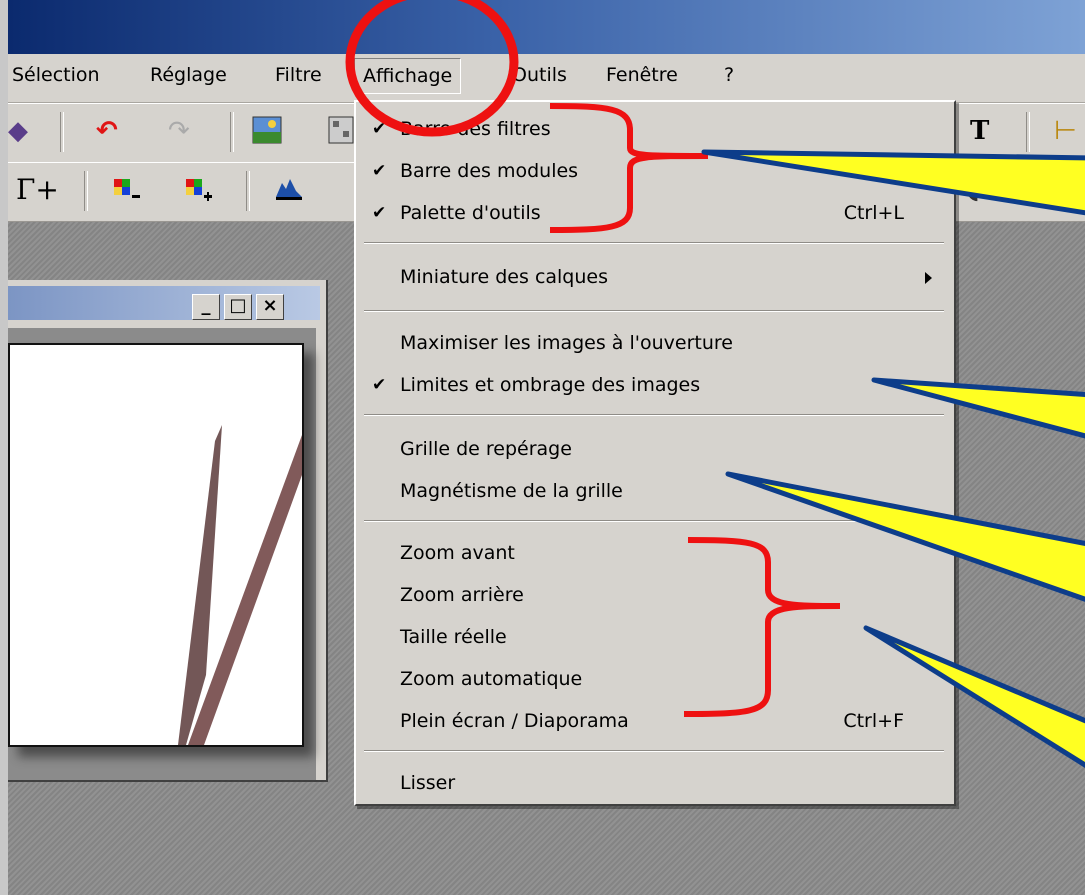 The height and width of the screenshot is (895, 1085). Describe the element at coordinates (655, 450) in the screenshot. I see `menu-item-grille-reperage: Grille de repérage` at that location.